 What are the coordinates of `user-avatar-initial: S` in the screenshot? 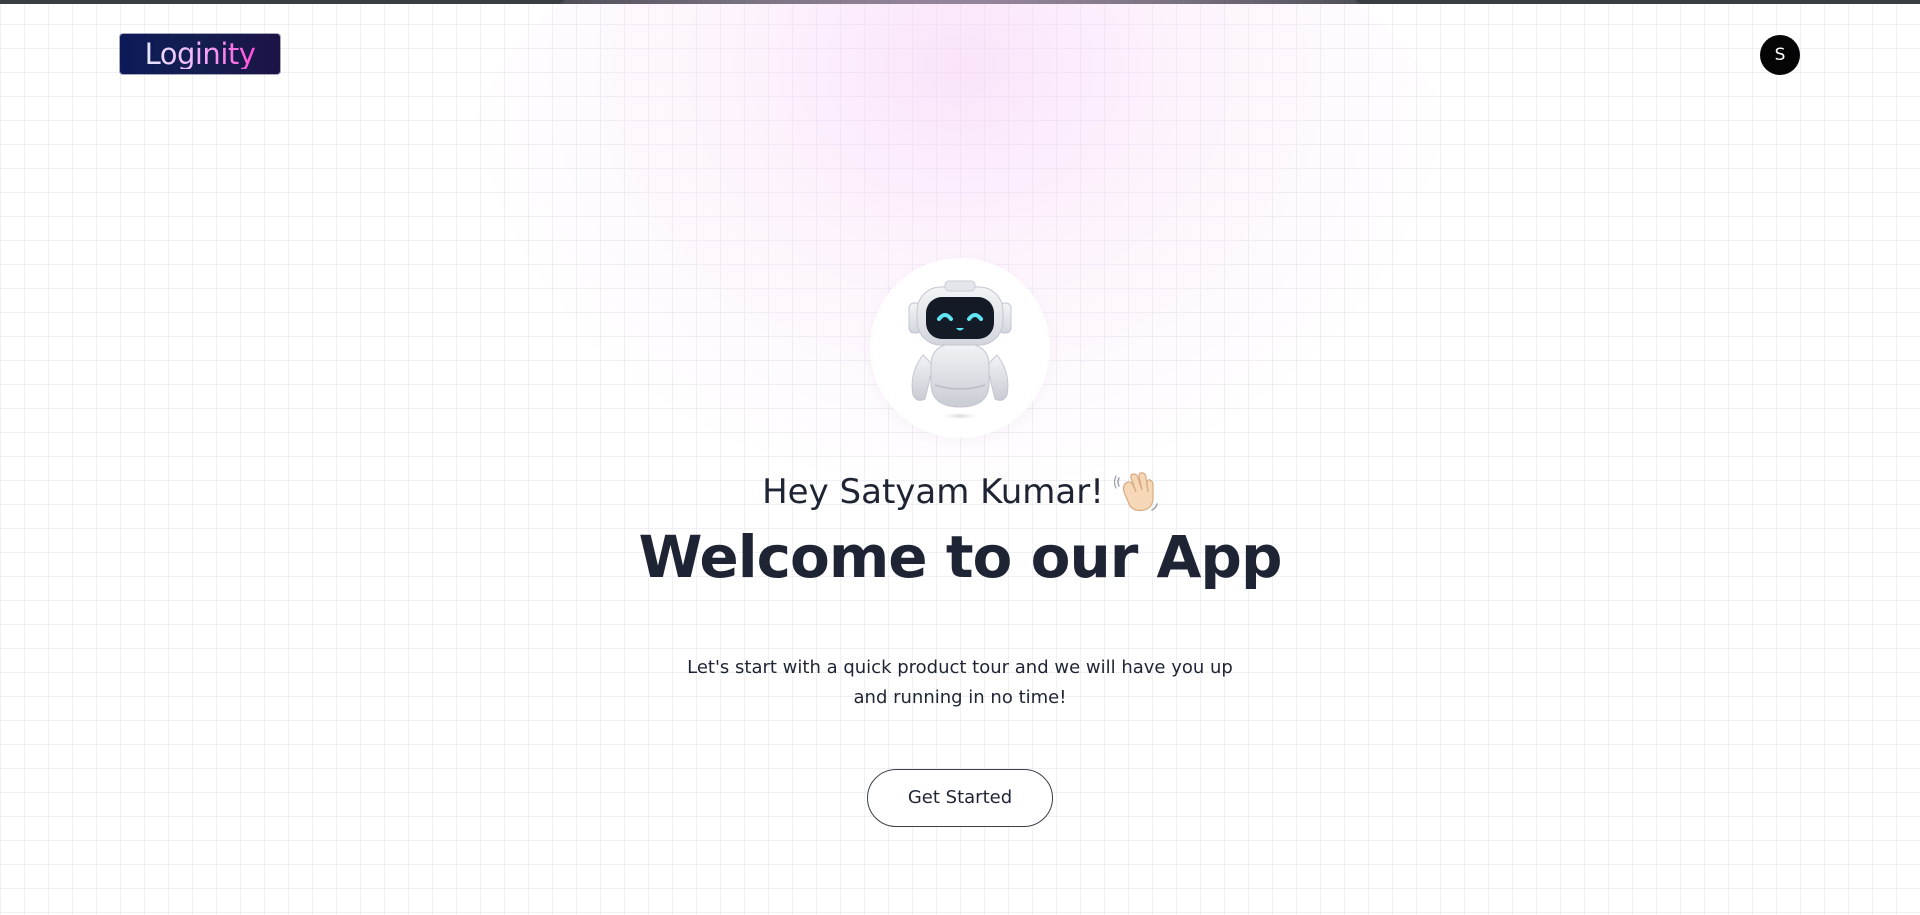 It's located at (1780, 55).